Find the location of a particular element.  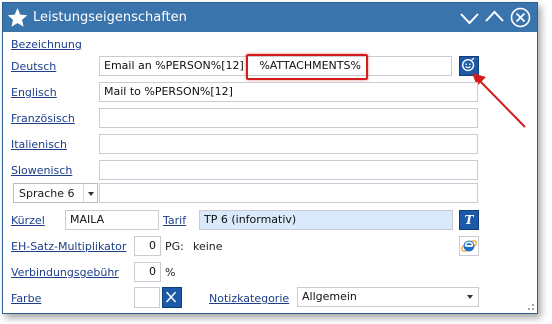

sprache6-field is located at coordinates (288, 193).